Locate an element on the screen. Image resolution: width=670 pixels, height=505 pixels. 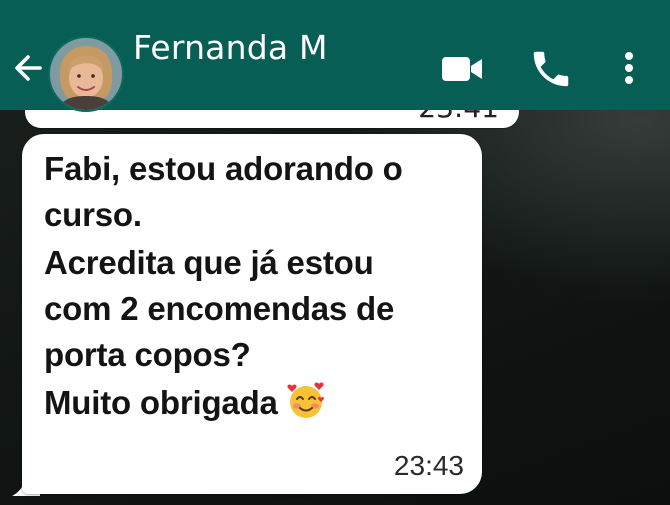
smiling-face-with-hearts-icon is located at coordinates (305, 400).